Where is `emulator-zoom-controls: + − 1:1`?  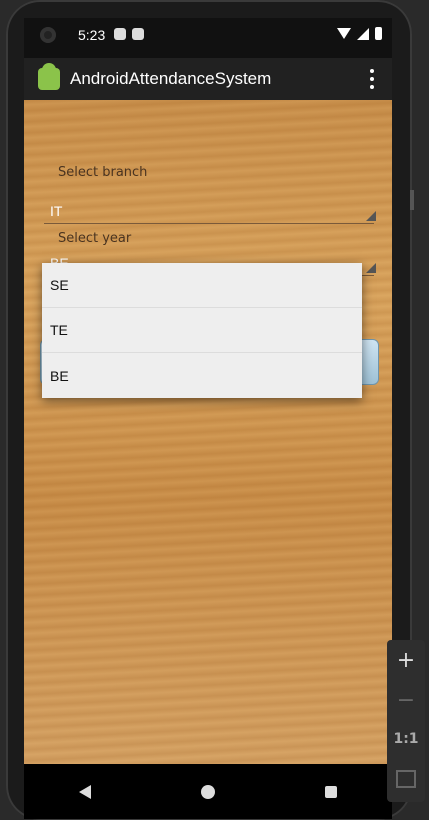 emulator-zoom-controls: + − 1:1 is located at coordinates (406, 721).